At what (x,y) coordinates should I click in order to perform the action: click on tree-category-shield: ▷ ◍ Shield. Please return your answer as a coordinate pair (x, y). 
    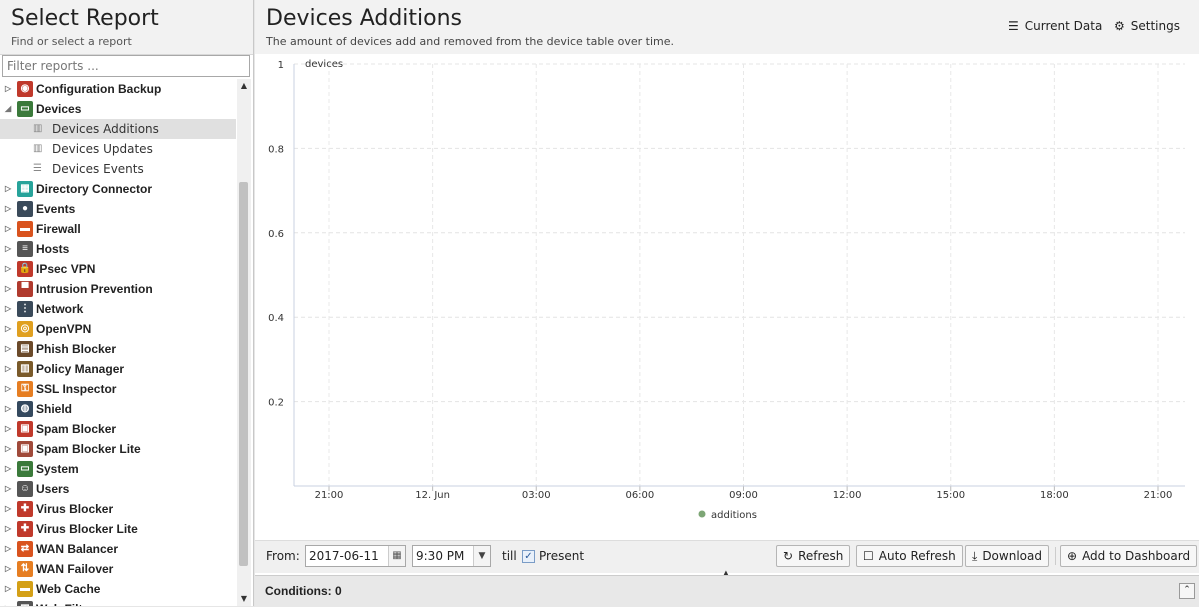
    Looking at the image, I should click on (118, 409).